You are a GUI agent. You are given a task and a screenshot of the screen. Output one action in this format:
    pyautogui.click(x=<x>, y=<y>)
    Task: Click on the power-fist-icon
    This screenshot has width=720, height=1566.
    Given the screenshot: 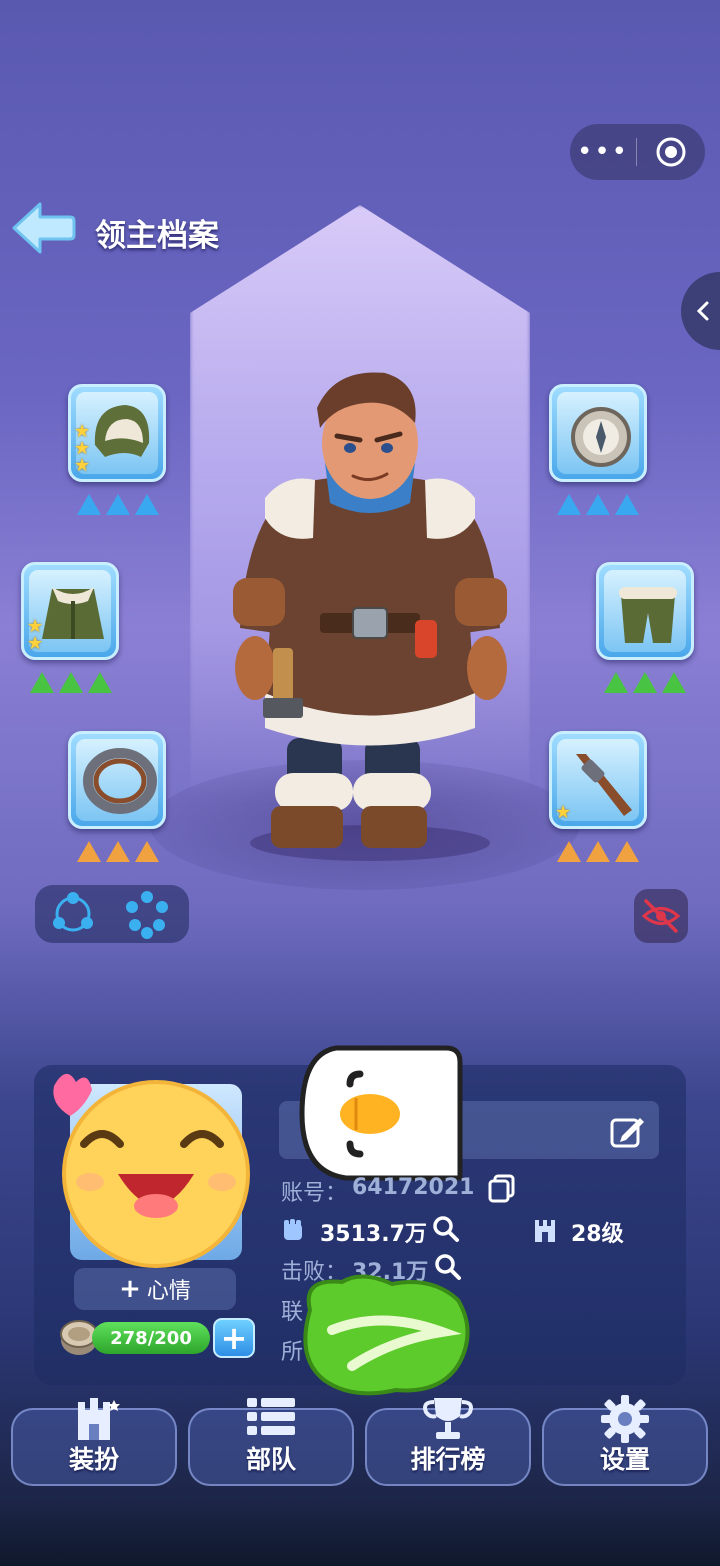 What is the action you would take?
    pyautogui.click(x=293, y=1229)
    